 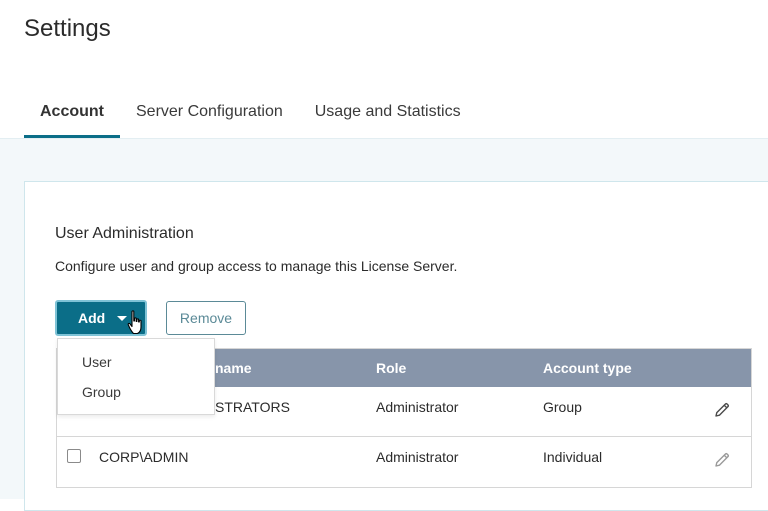 I want to click on tab-usage-and-statistics: Usage and Statistics, so click(x=388, y=119).